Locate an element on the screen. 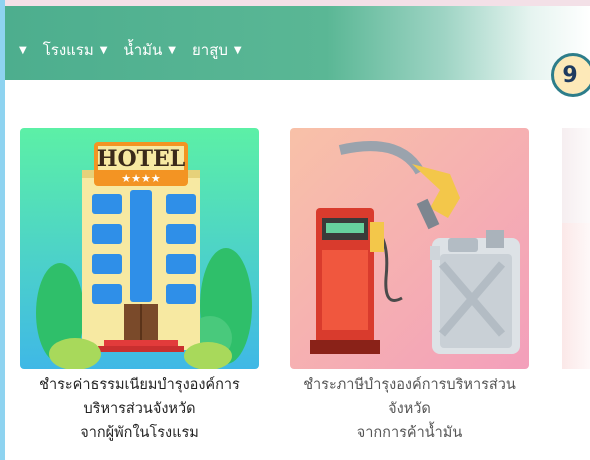  nav-menu: ▼ โรงแรม ▼ น้ำมัน ▼ ยาสูบ ▼ is located at coordinates (135, 50).